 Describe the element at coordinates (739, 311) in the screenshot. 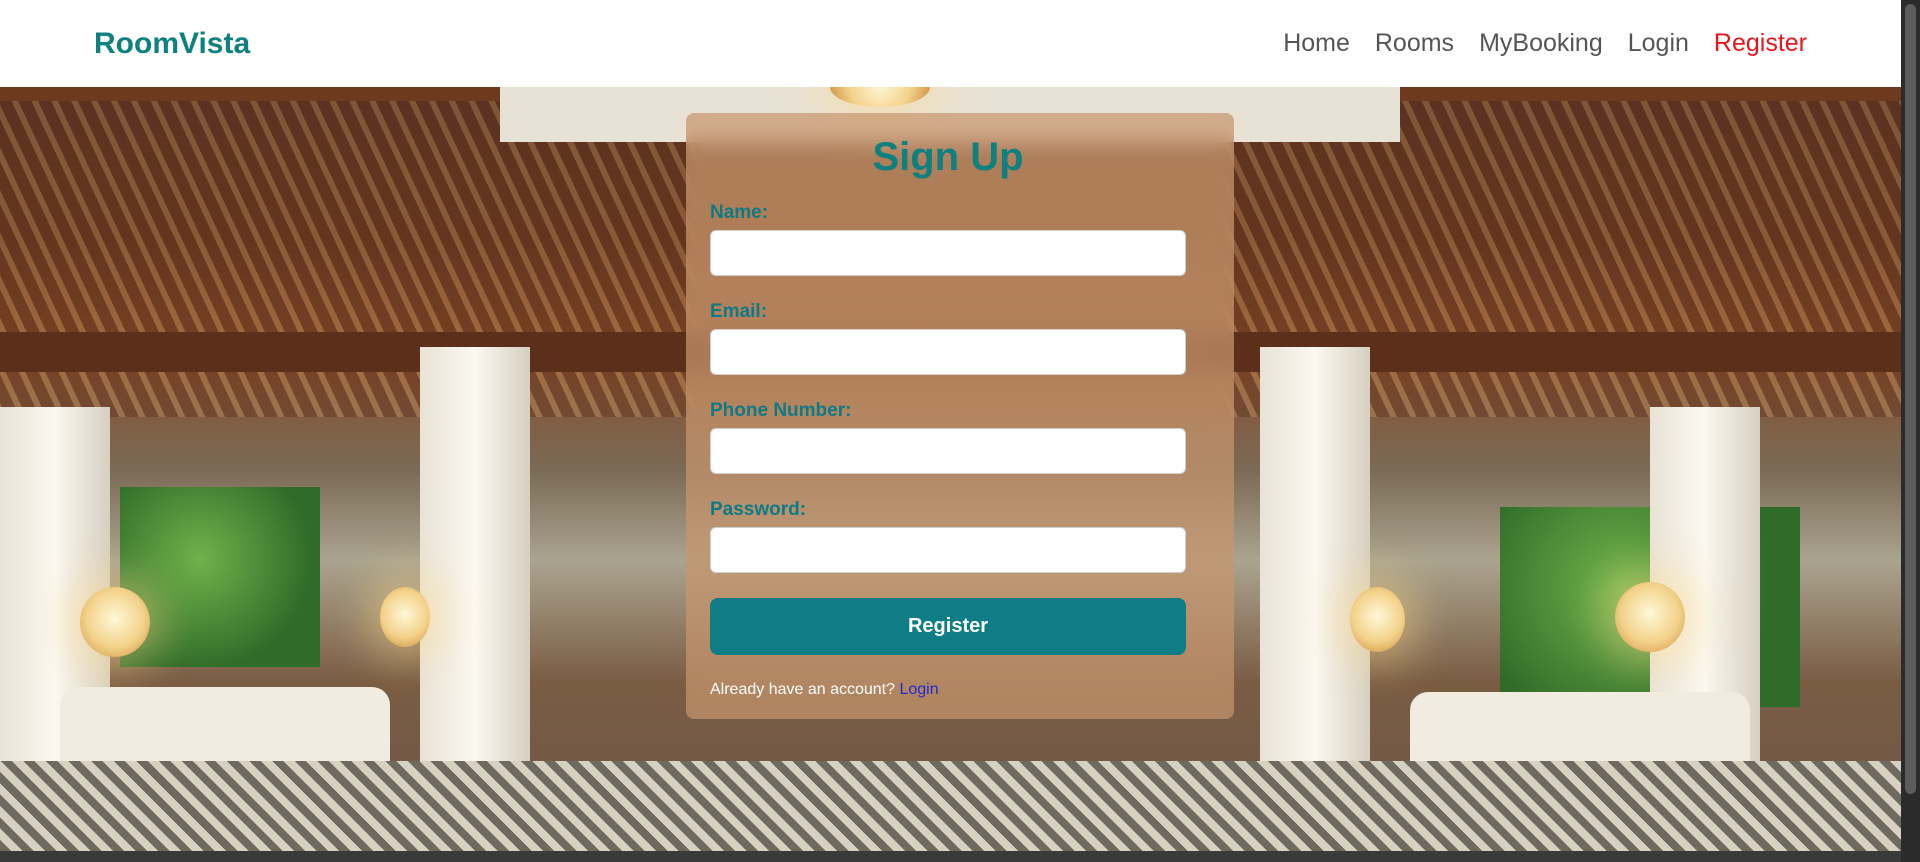

I see `email-label: Email:` at that location.